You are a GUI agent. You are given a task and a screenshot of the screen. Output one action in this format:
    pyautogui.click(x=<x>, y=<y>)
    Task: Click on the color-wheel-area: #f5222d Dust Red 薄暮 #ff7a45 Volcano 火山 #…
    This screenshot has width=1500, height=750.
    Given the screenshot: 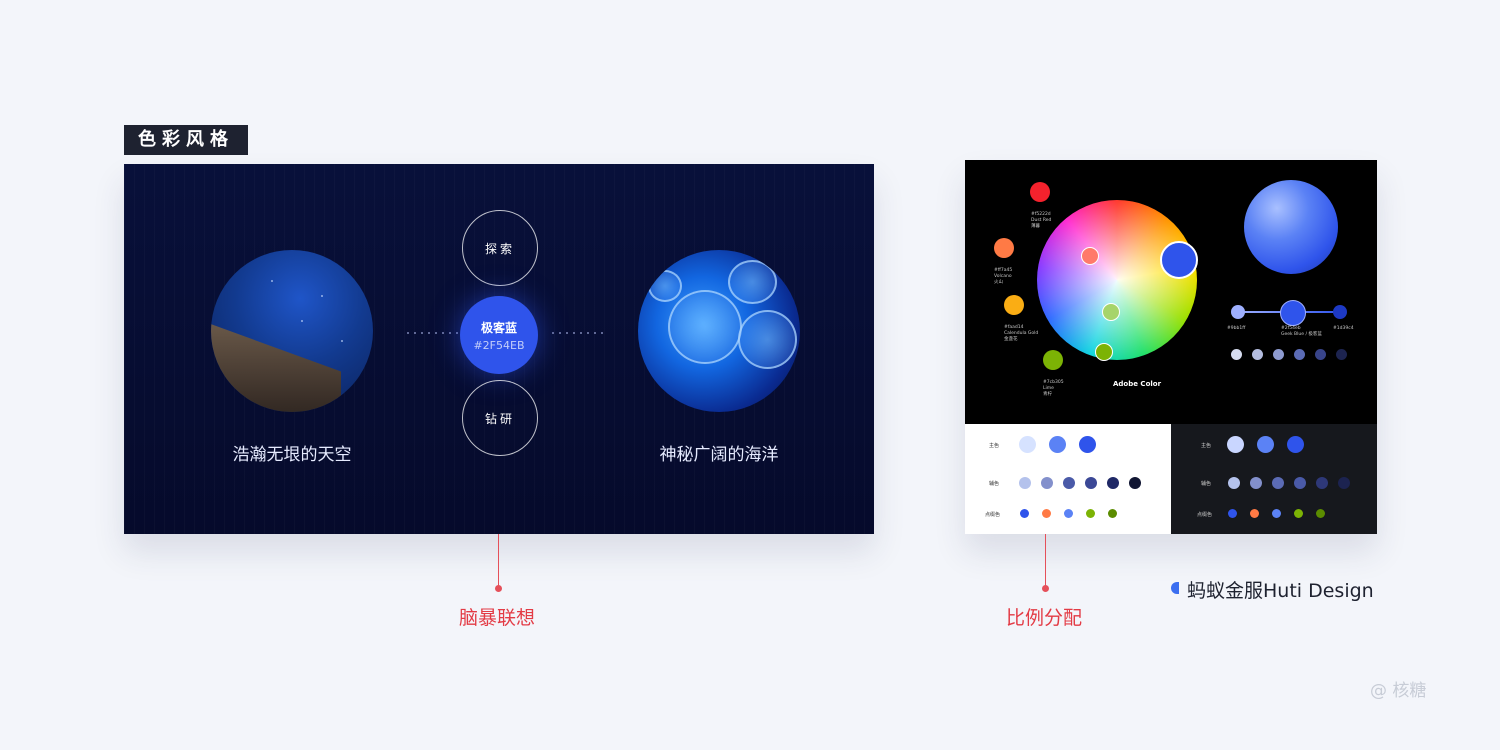 What is the action you would take?
    pyautogui.click(x=1171, y=292)
    